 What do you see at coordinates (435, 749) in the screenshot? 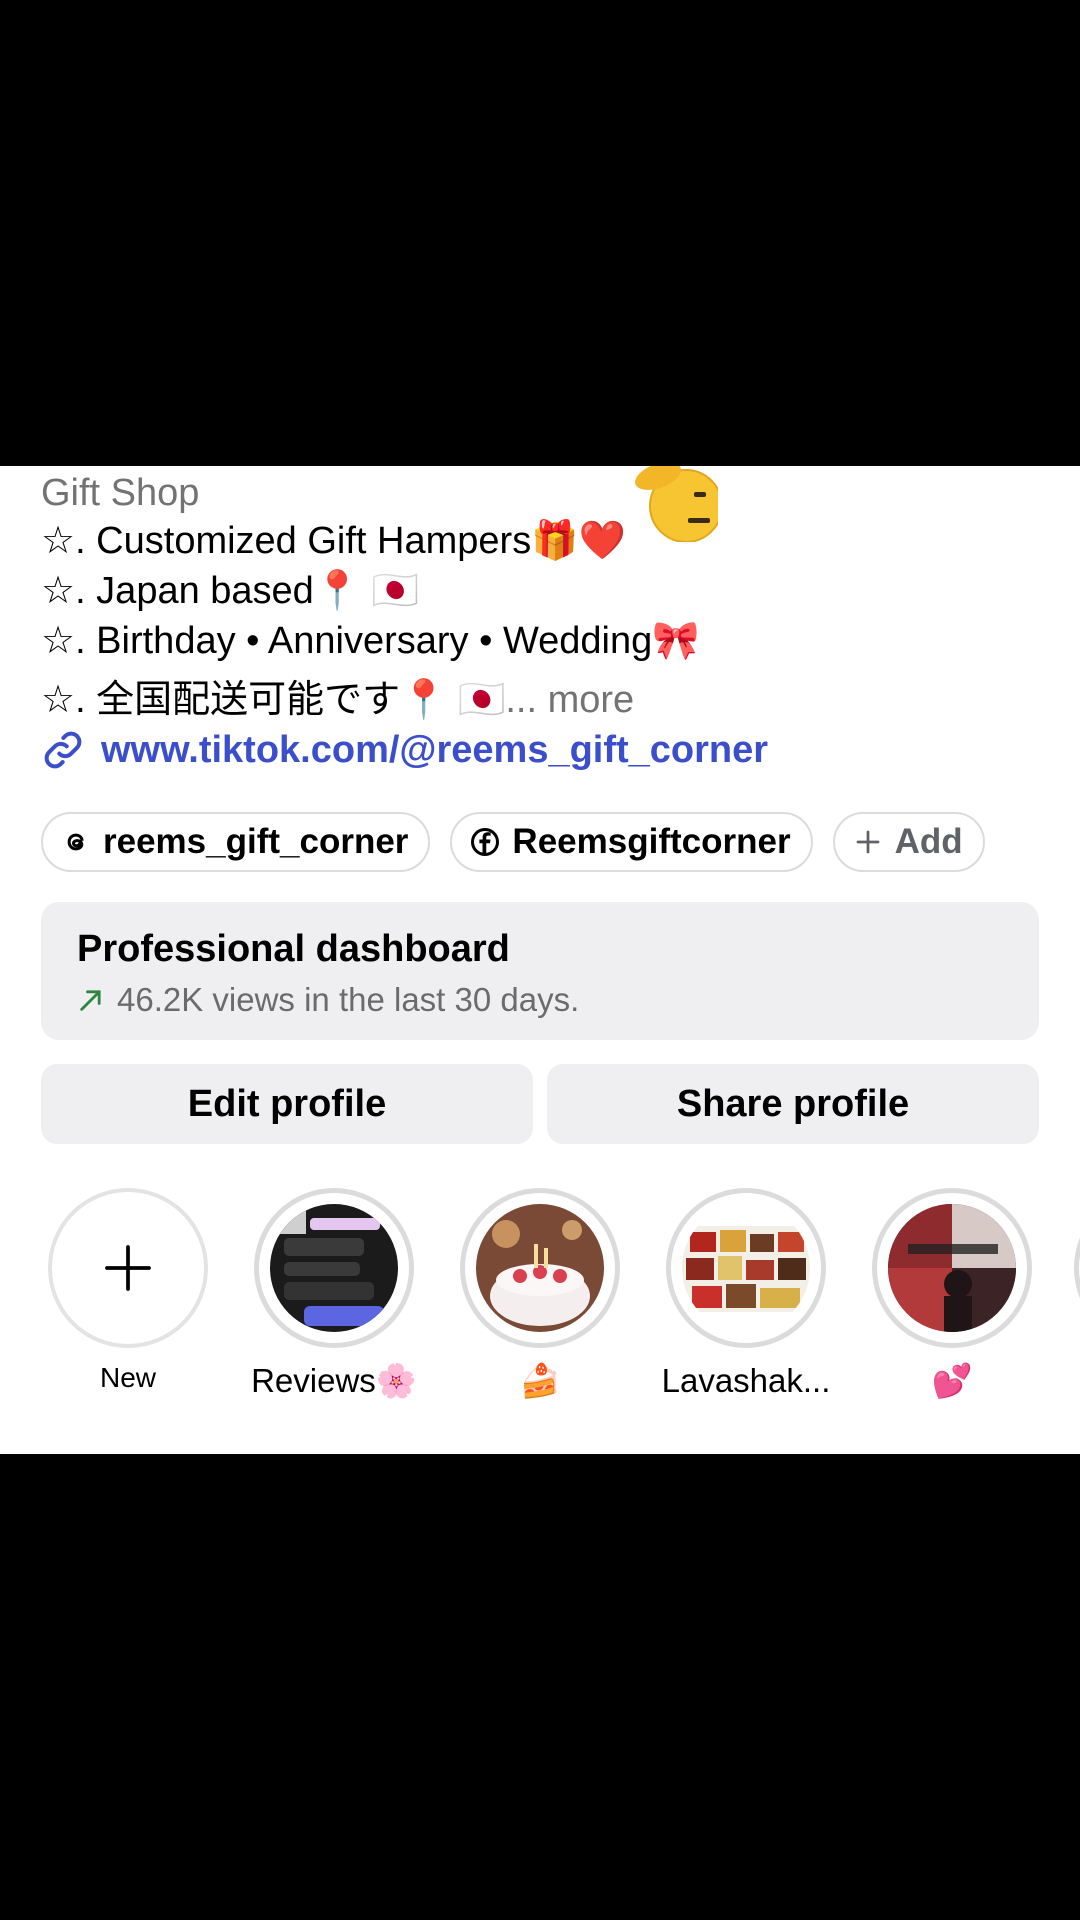
I see `profile-link-text: www.tiktok.com/@reems_gift_corner` at bounding box center [435, 749].